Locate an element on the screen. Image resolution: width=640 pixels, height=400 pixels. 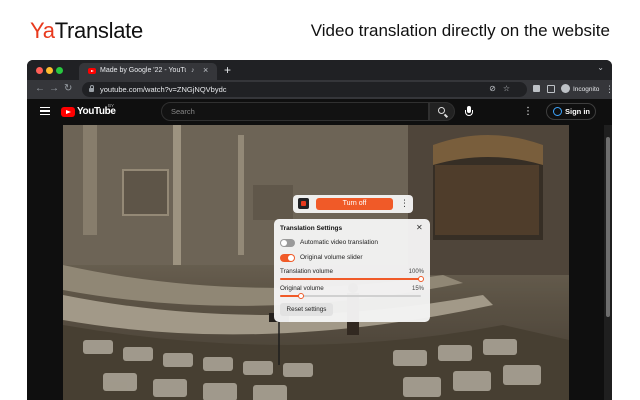
translation-volume-fill is located at coordinates (350, 279).